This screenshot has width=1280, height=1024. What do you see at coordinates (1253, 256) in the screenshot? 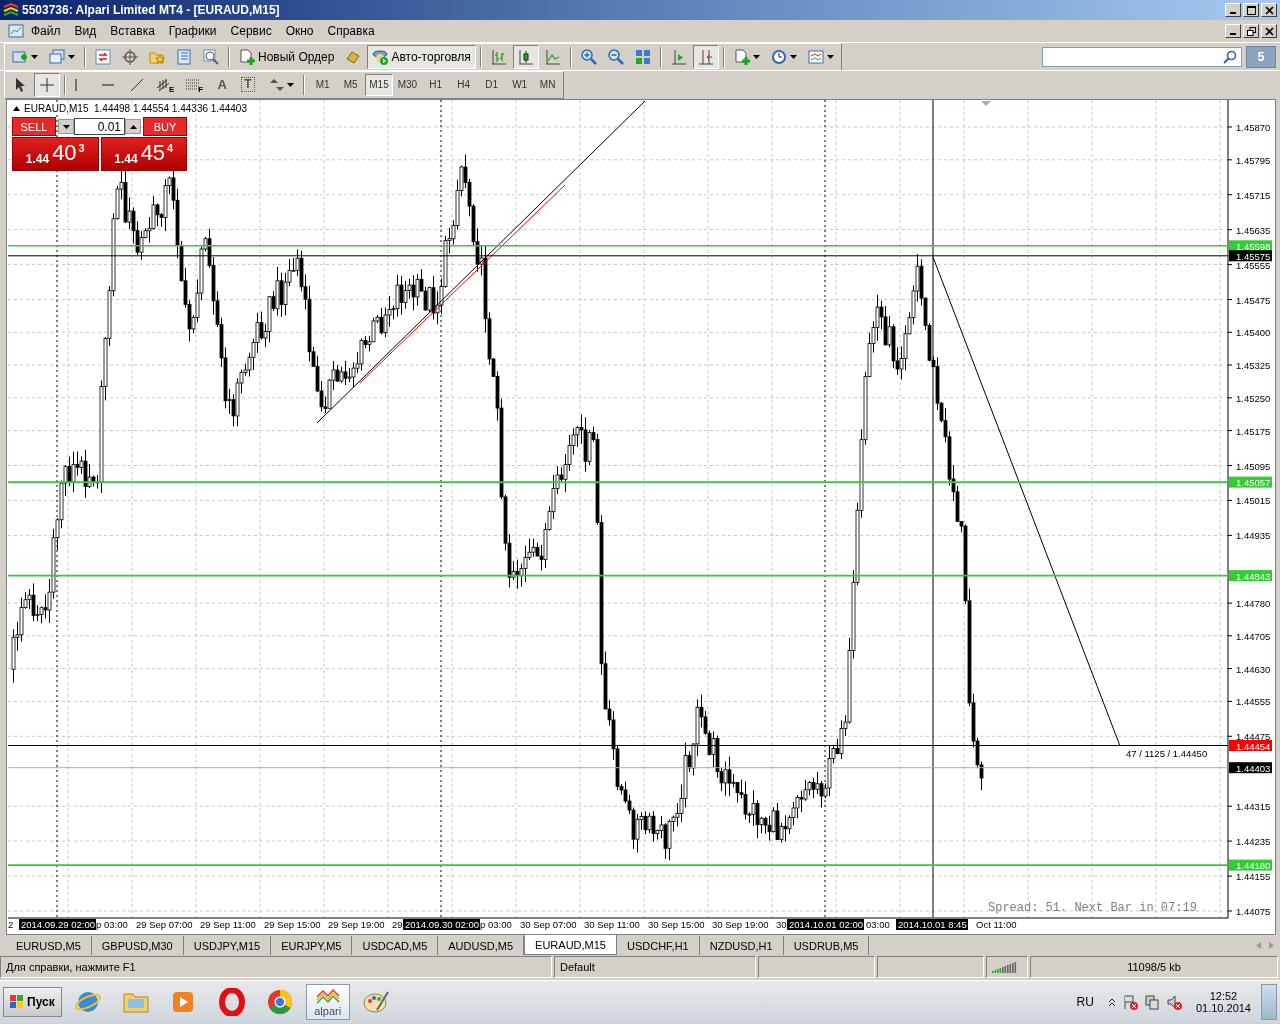
I see `price-tag-label: 1.45575` at bounding box center [1253, 256].